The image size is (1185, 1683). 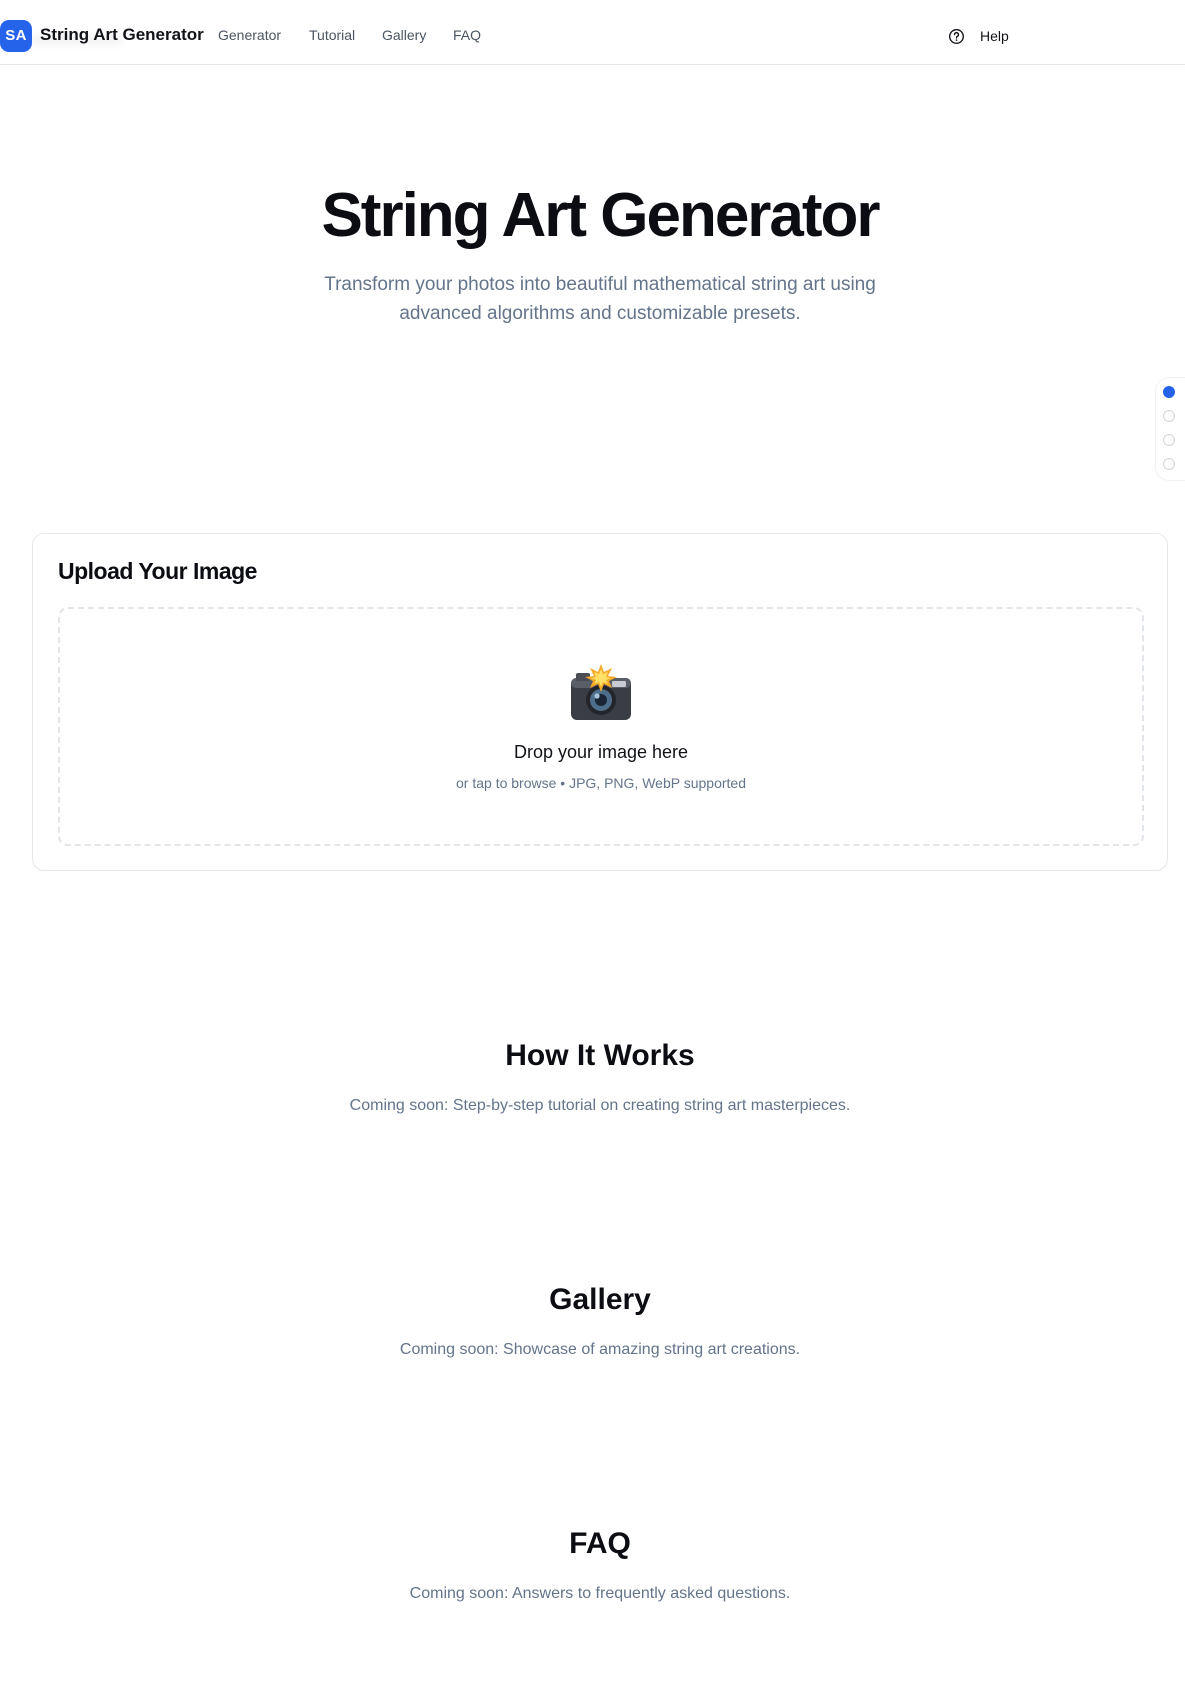 I want to click on camera-flash-icon, so click(x=601, y=692).